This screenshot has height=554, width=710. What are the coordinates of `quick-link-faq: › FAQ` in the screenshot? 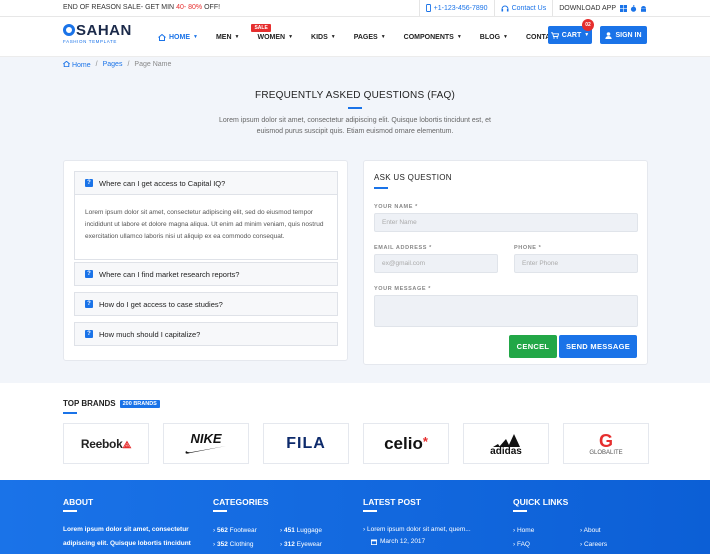 It's located at (521, 544).